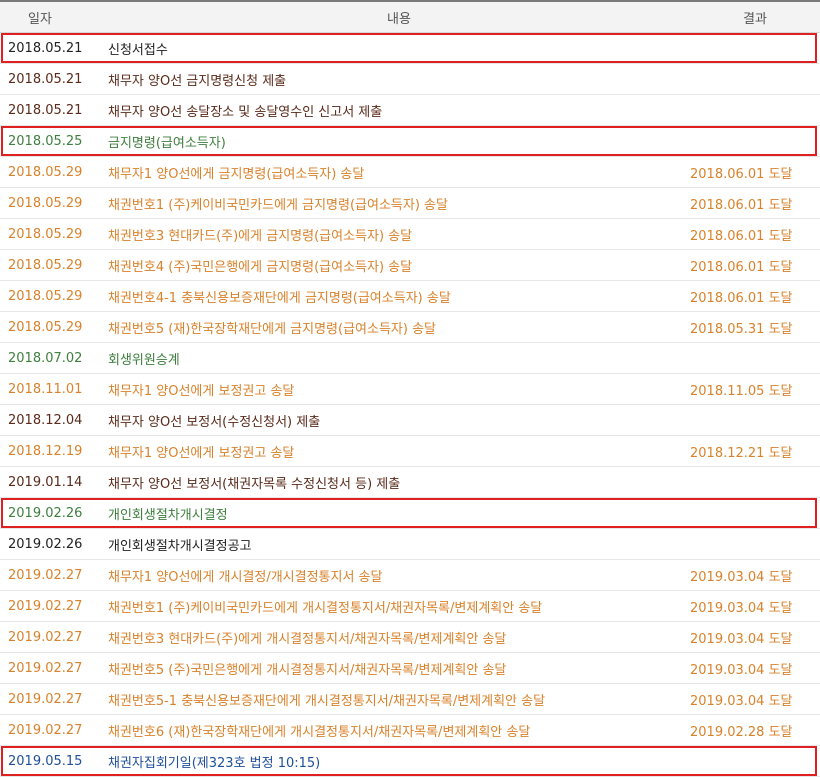 The height and width of the screenshot is (777, 820). I want to click on table-row: 2018.12.04 채무자 양O선 보정서(수정신청서) 제출, so click(410, 420).